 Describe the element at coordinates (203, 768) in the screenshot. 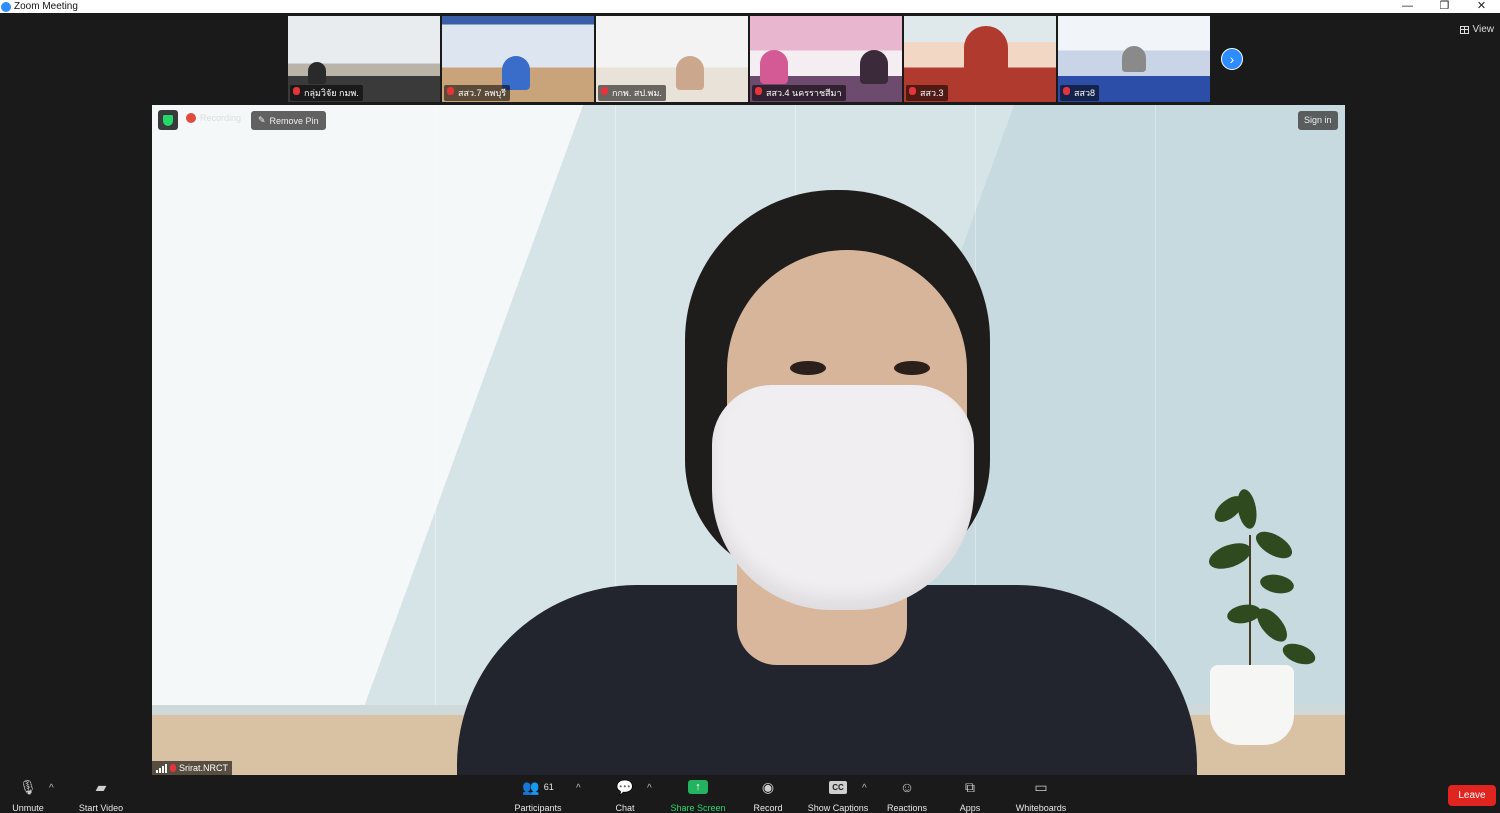

I see `active-speaker-name: Srirat.NRCT` at that location.